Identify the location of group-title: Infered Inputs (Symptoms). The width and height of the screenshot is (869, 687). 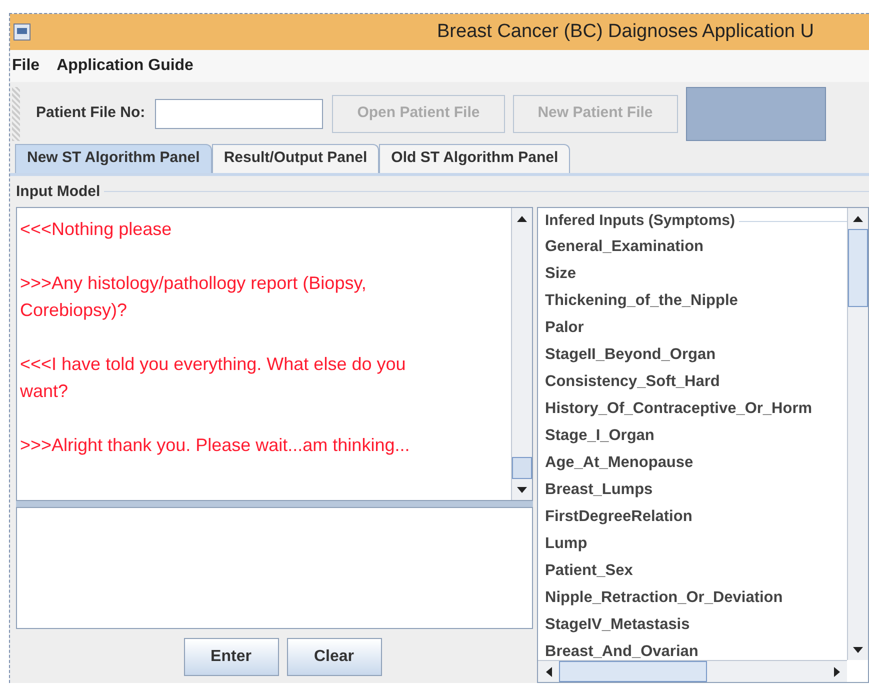
(640, 221).